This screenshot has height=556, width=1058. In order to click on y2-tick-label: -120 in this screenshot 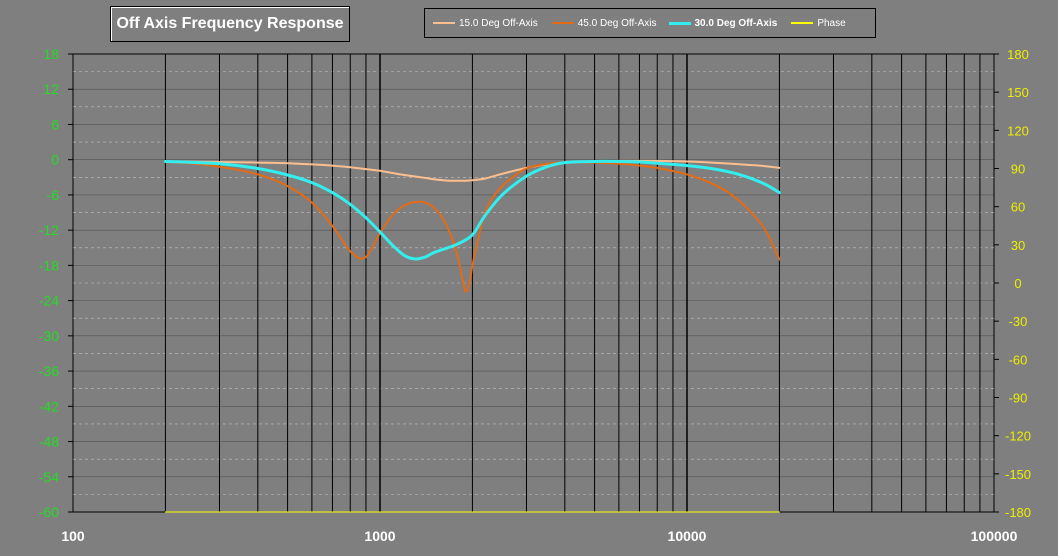, I will do `click(1018, 436)`.